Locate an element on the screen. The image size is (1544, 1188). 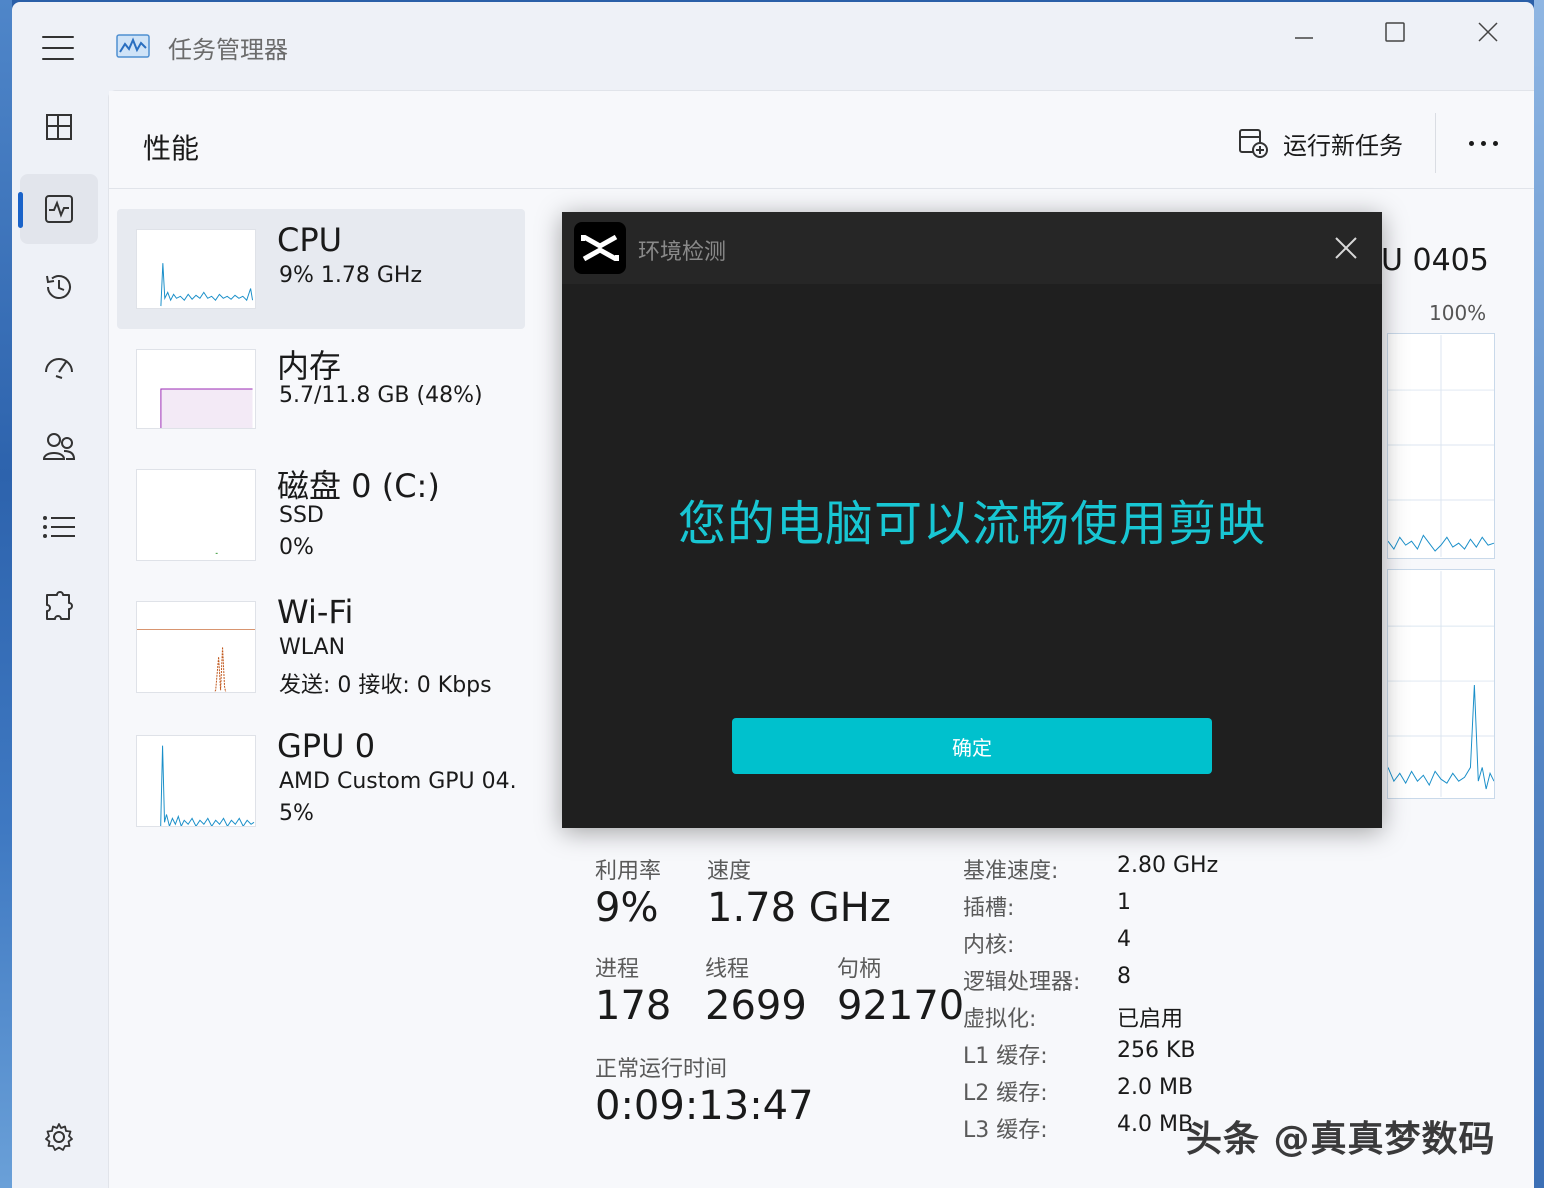
app-title: 任务管理器 is located at coordinates (228, 50).